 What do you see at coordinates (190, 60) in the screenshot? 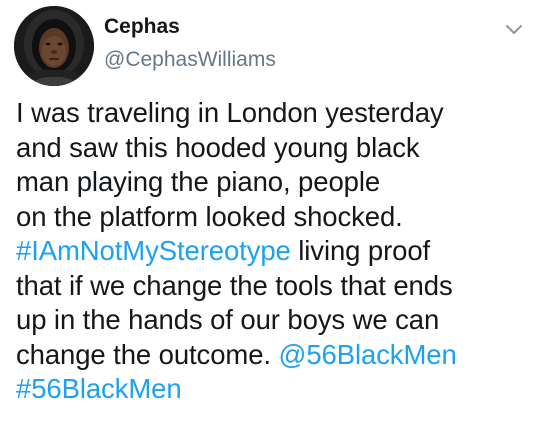
I see `user-handle: @CephasWilliams` at bounding box center [190, 60].